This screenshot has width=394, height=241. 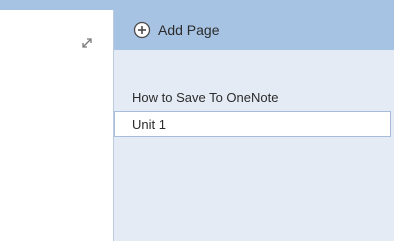 I want to click on window-top-strip, so click(x=197, y=5).